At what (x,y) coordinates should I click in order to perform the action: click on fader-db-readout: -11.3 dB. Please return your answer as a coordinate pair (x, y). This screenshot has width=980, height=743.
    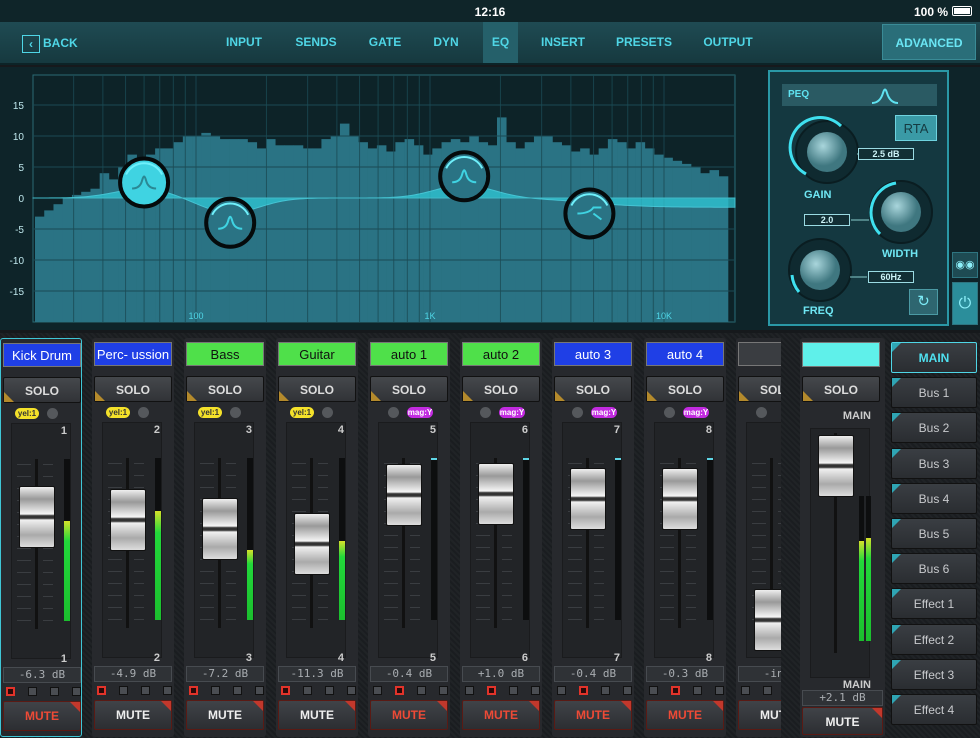
    Looking at the image, I should click on (317, 674).